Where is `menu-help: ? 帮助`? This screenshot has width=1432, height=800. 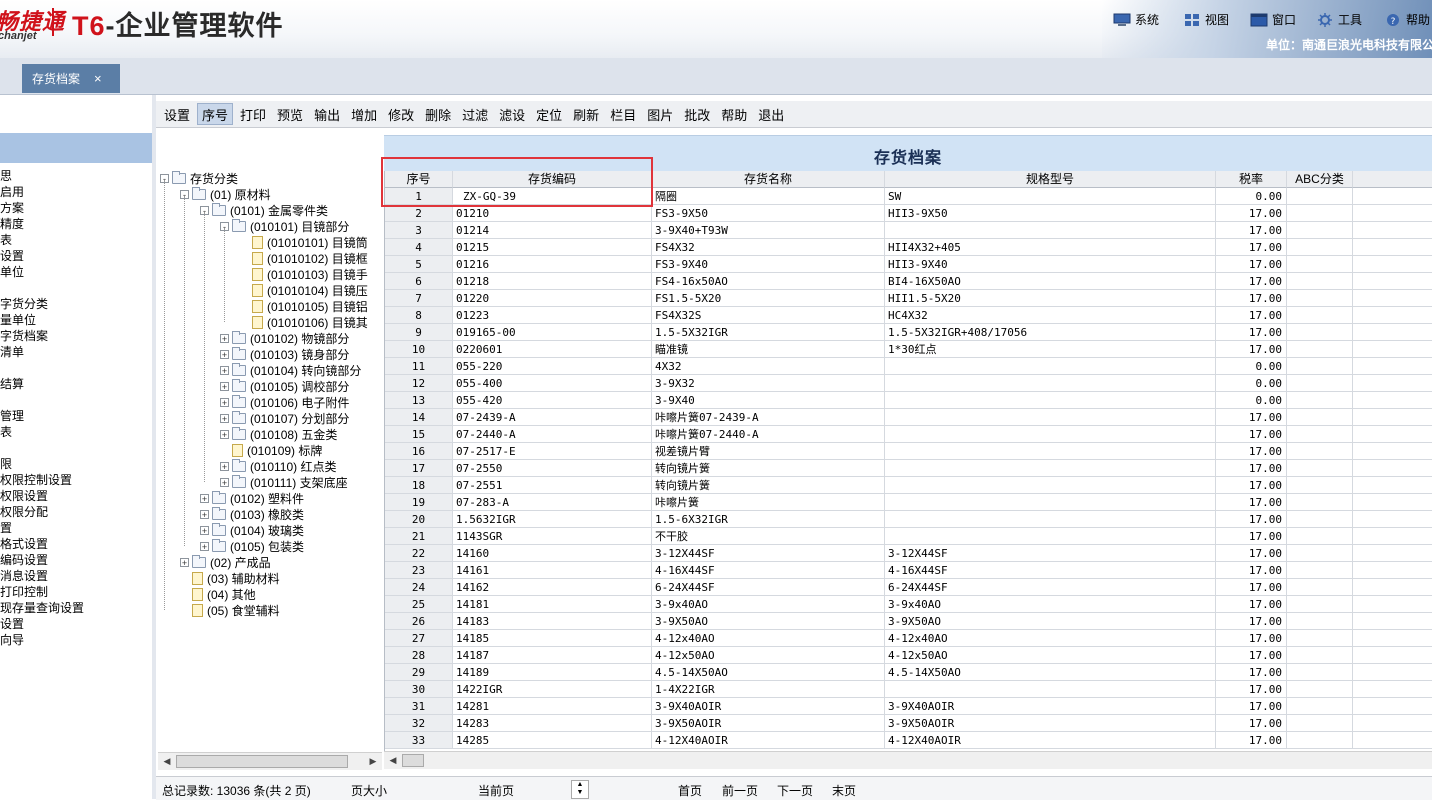 menu-help: ? 帮助 is located at coordinates (1407, 19).